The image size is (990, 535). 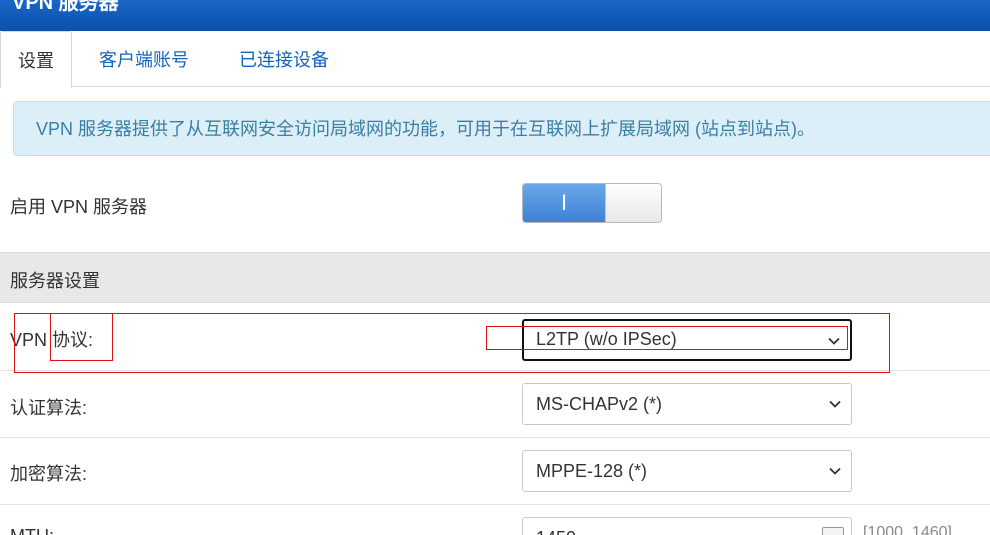 I want to click on encryption-algorithm-label: 加密算法:, so click(x=49, y=474).